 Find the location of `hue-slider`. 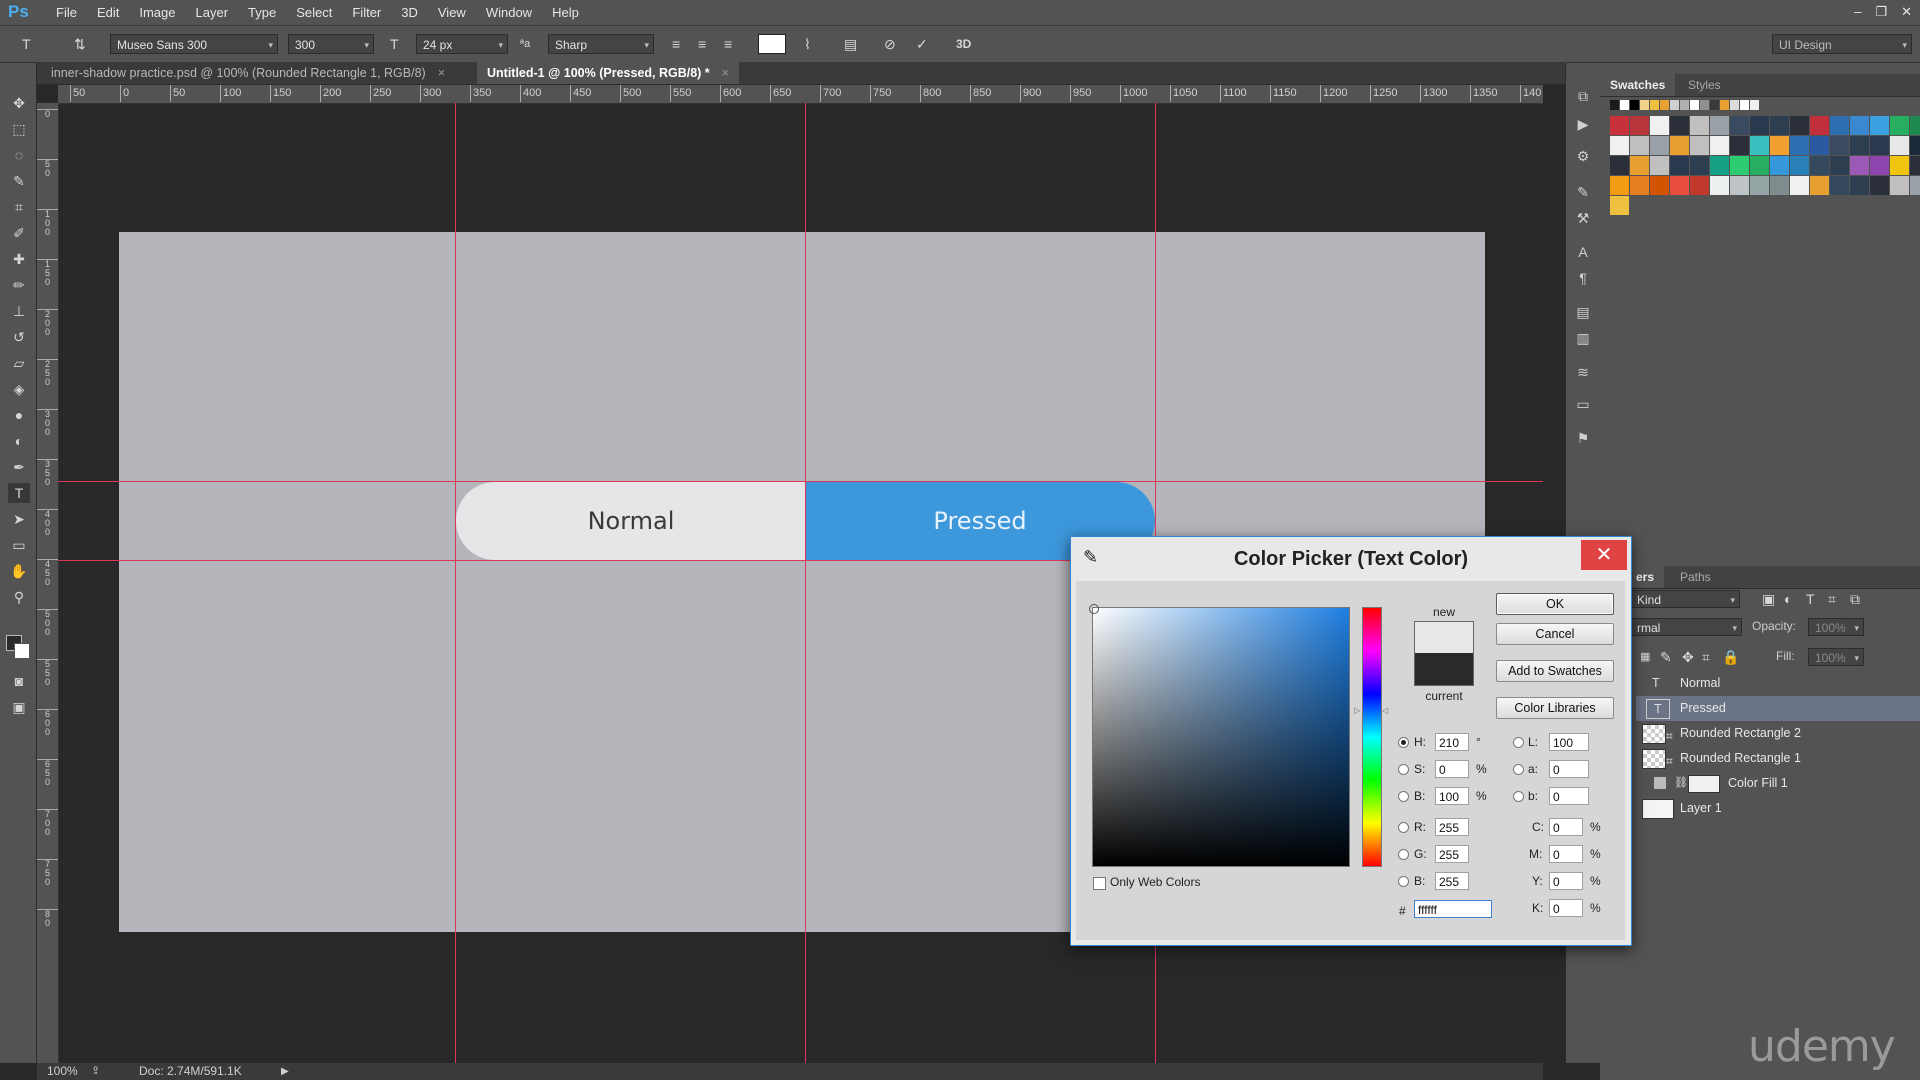

hue-slider is located at coordinates (1372, 737).